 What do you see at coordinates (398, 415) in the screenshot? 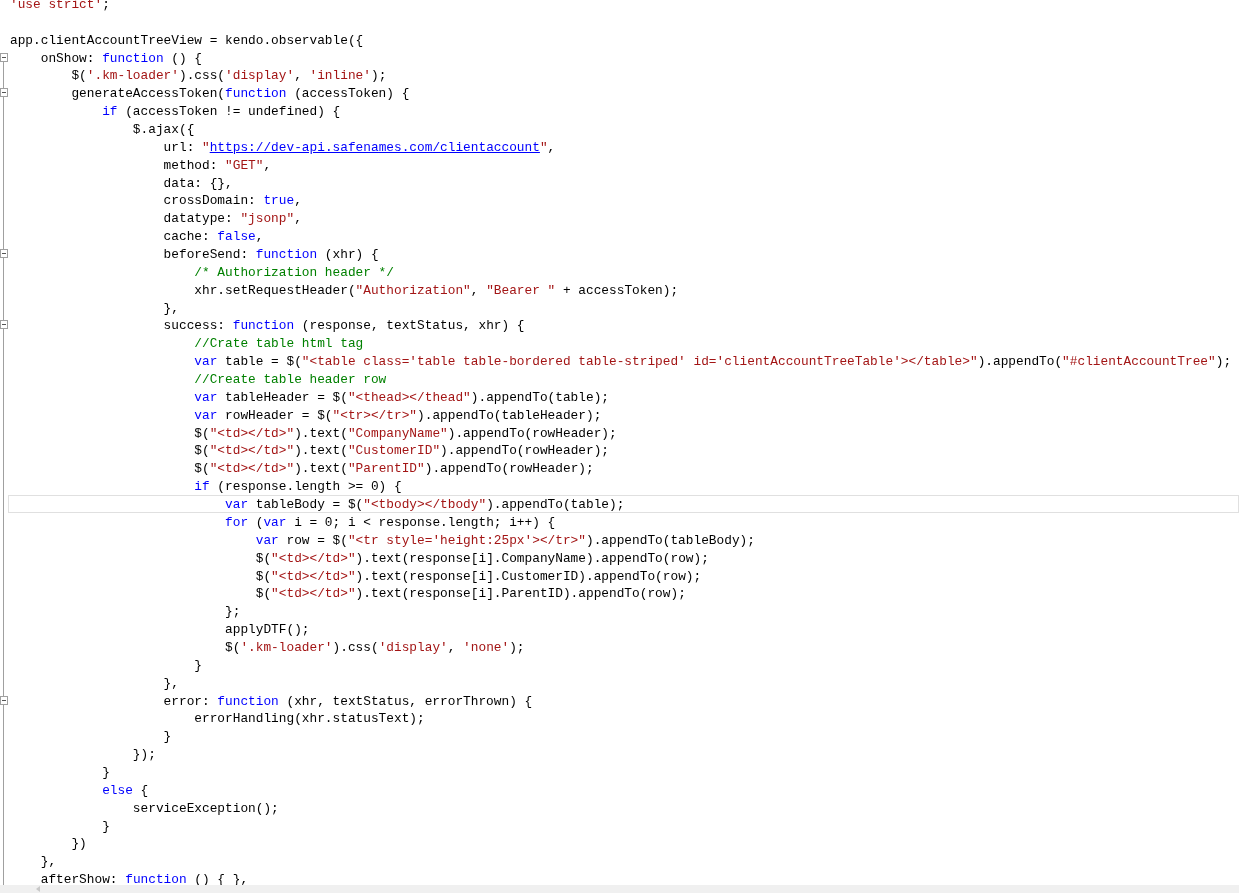
I see `code-line: var rowHeader = $("<tr></tr>").appendTo(tableHeader);` at bounding box center [398, 415].